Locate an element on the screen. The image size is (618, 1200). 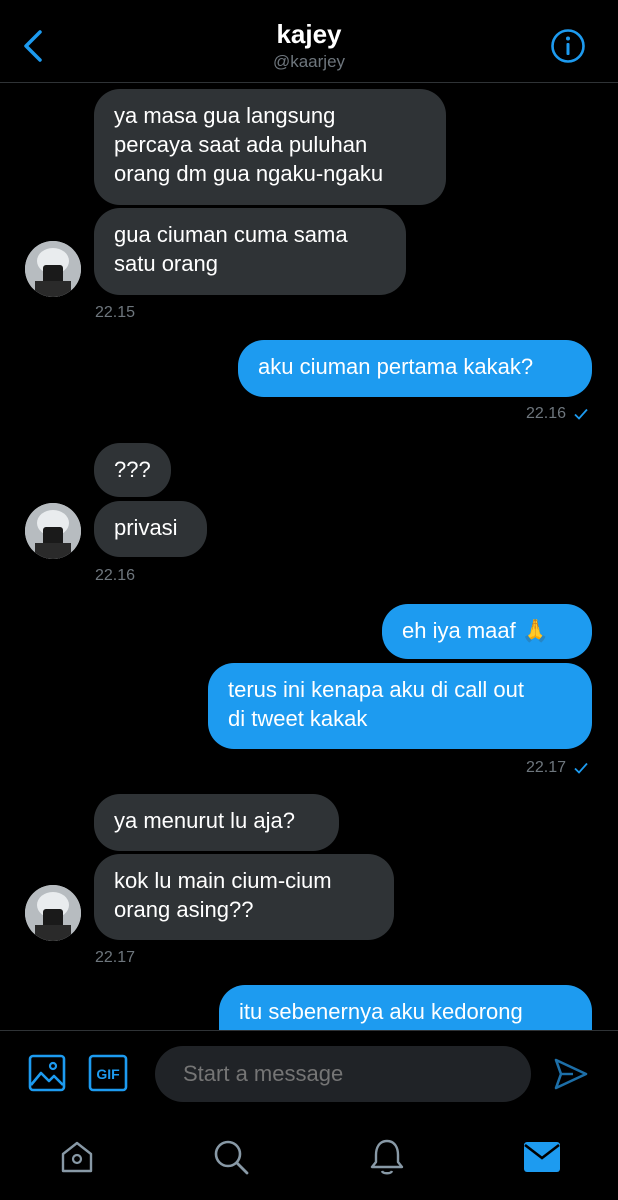
search-icon is located at coordinates (231, 1157).